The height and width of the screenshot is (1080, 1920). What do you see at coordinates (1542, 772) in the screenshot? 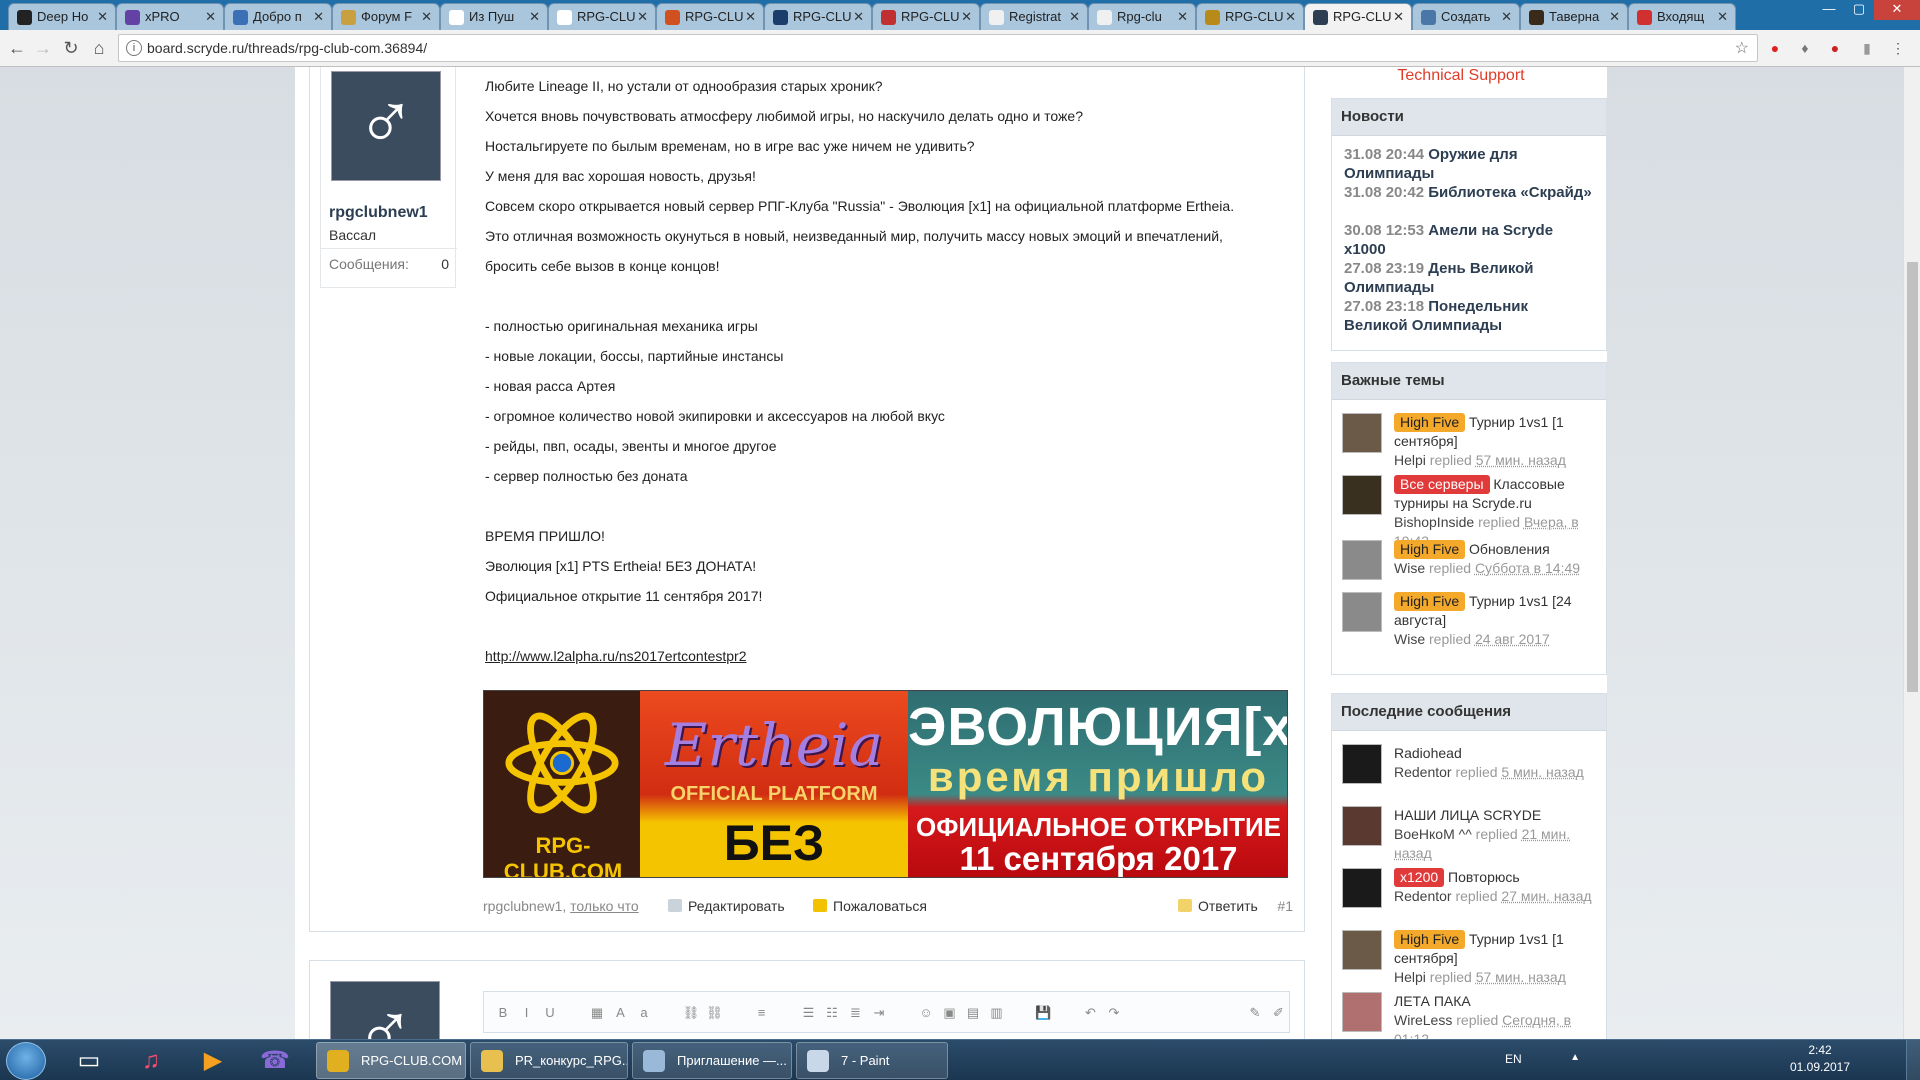
I see `topic-time: 5 мин. назад` at bounding box center [1542, 772].